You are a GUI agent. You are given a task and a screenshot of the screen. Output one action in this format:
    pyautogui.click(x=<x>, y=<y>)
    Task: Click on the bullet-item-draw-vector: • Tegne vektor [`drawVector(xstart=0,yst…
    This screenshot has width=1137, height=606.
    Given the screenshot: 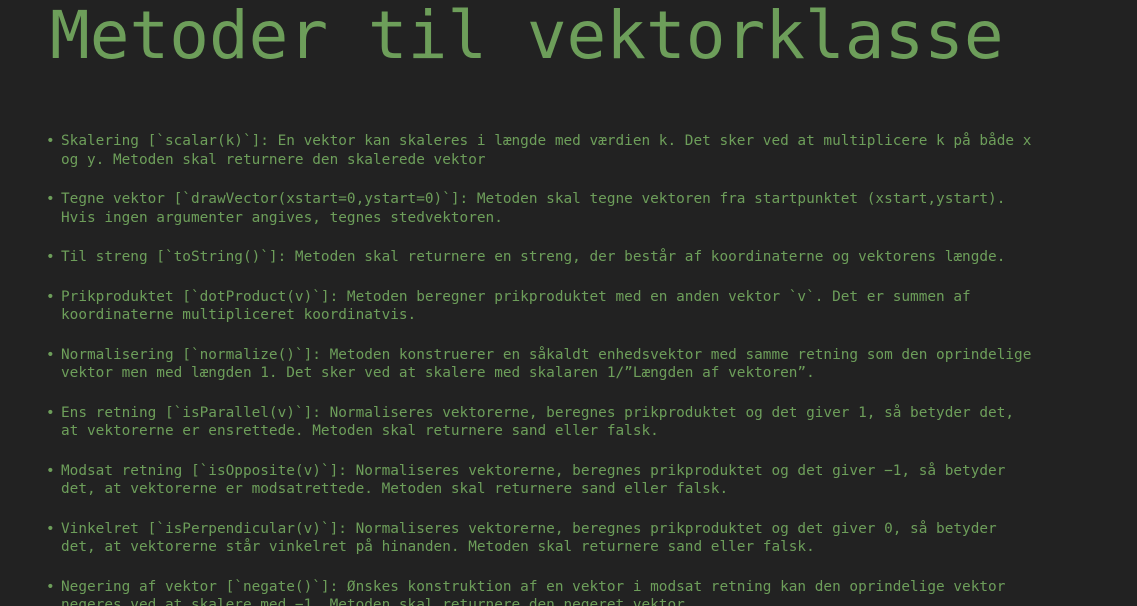 What is the action you would take?
    pyautogui.click(x=591, y=208)
    